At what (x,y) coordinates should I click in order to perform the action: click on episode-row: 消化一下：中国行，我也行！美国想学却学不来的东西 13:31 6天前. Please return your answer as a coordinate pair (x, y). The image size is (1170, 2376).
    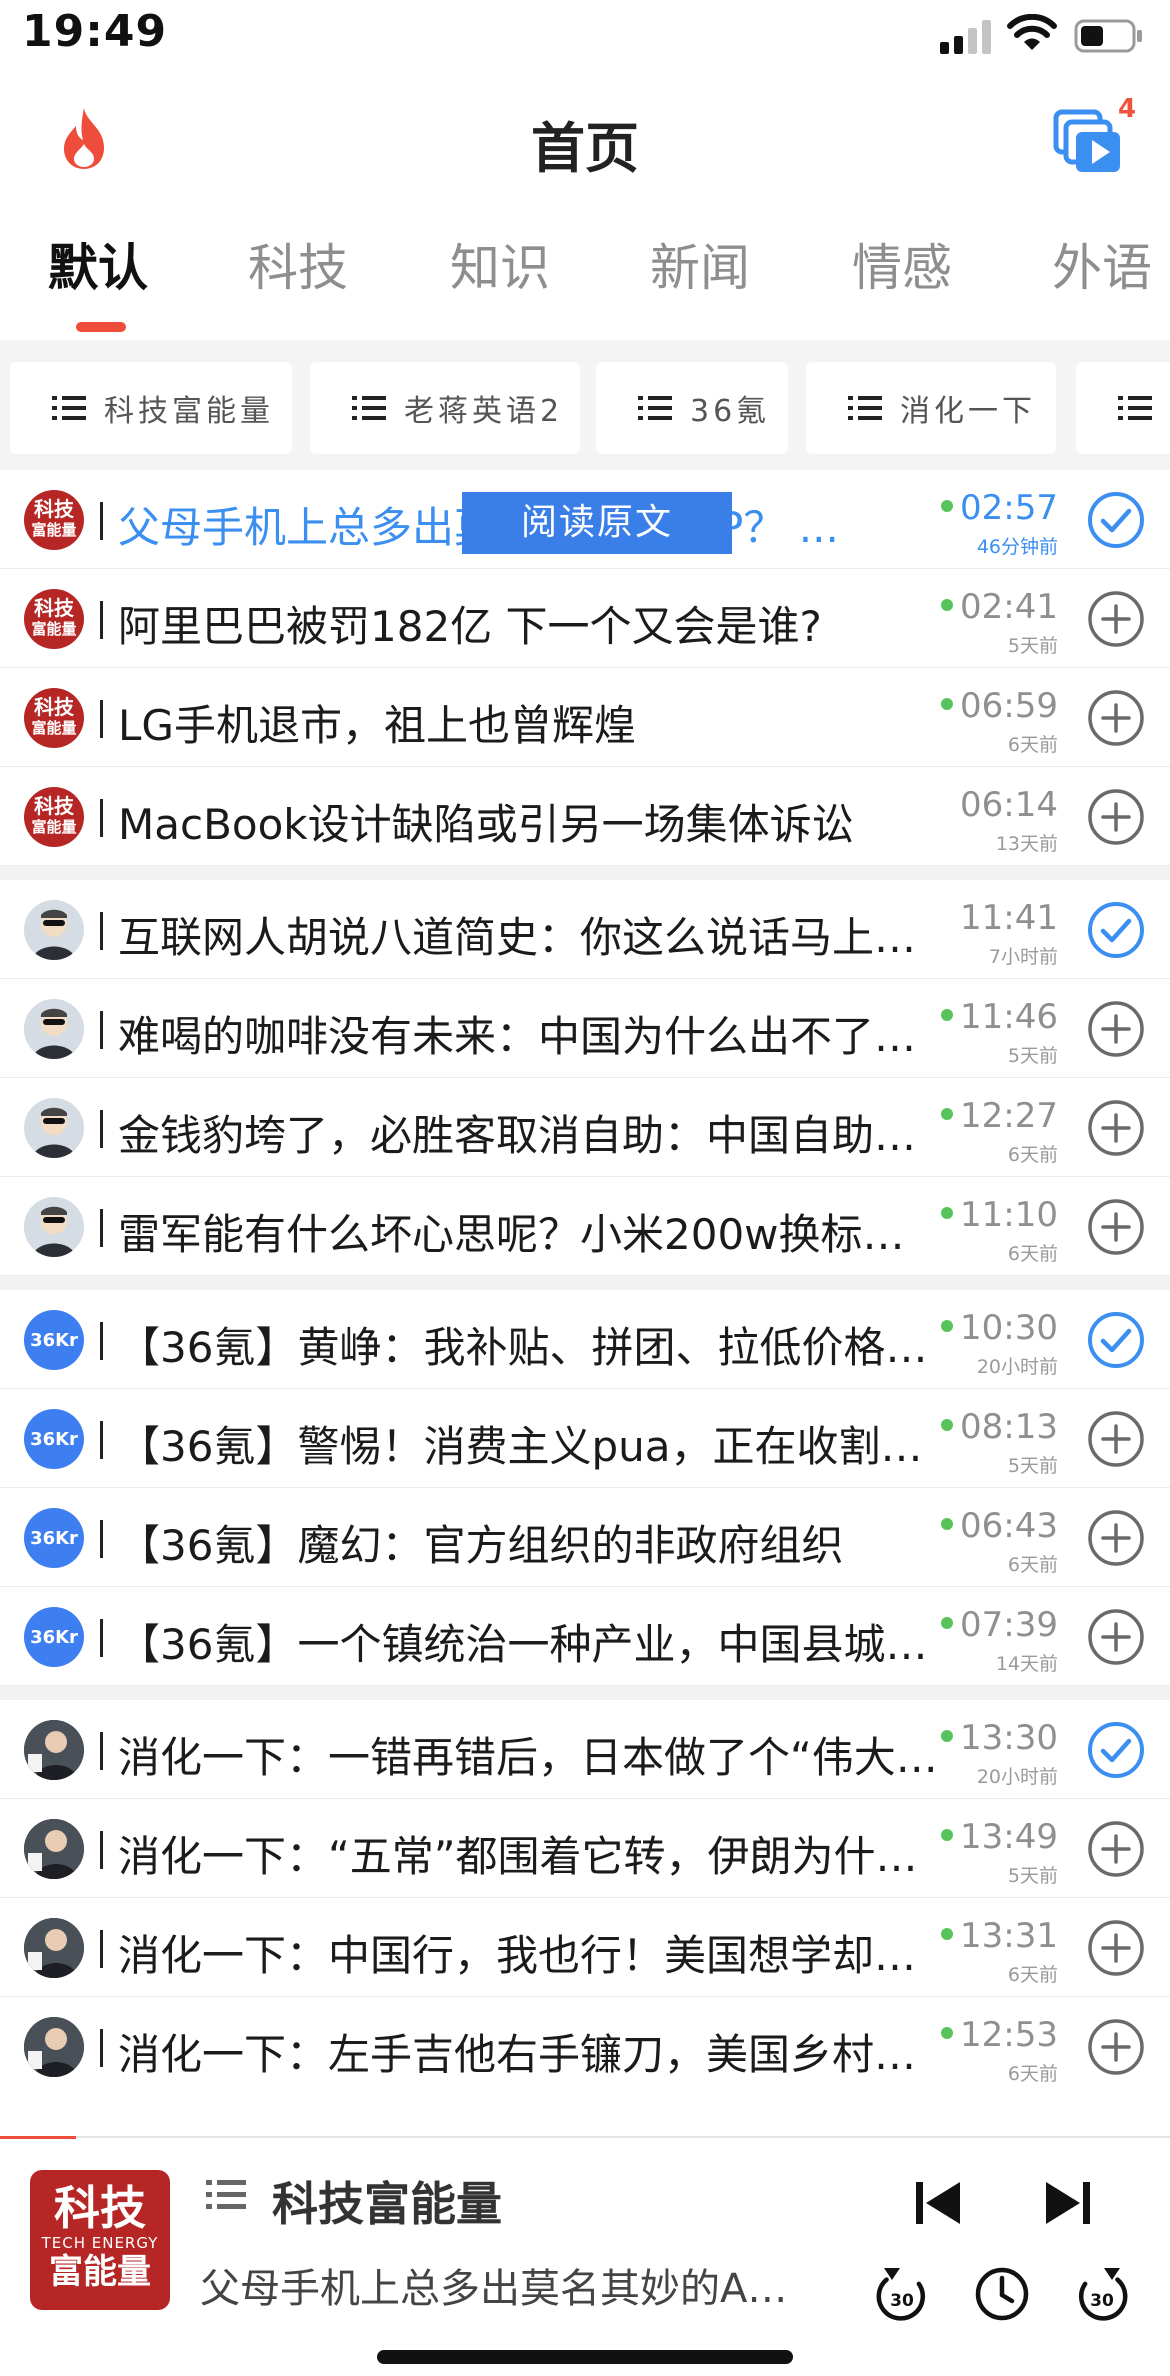
    Looking at the image, I should click on (585, 1947).